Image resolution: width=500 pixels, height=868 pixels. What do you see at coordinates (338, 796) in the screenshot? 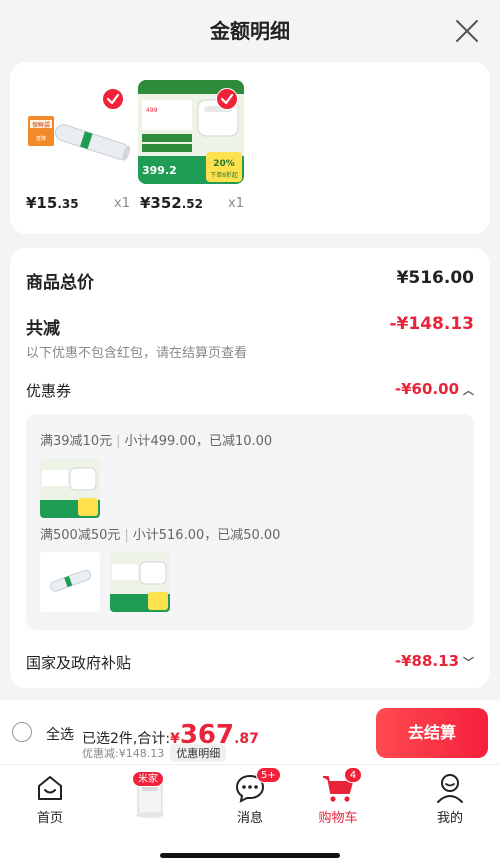
I see `tab-cart: 4 购物车` at bounding box center [338, 796].